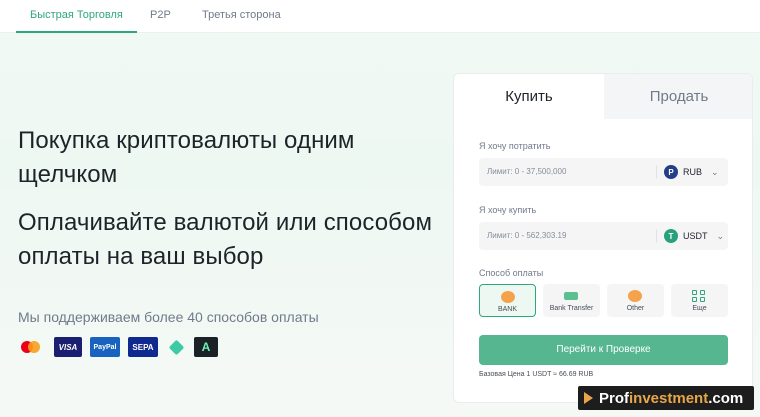 The width and height of the screenshot is (760, 417). Describe the element at coordinates (671, 398) in the screenshot. I see `watermark-text: Profinvestment.com` at that location.